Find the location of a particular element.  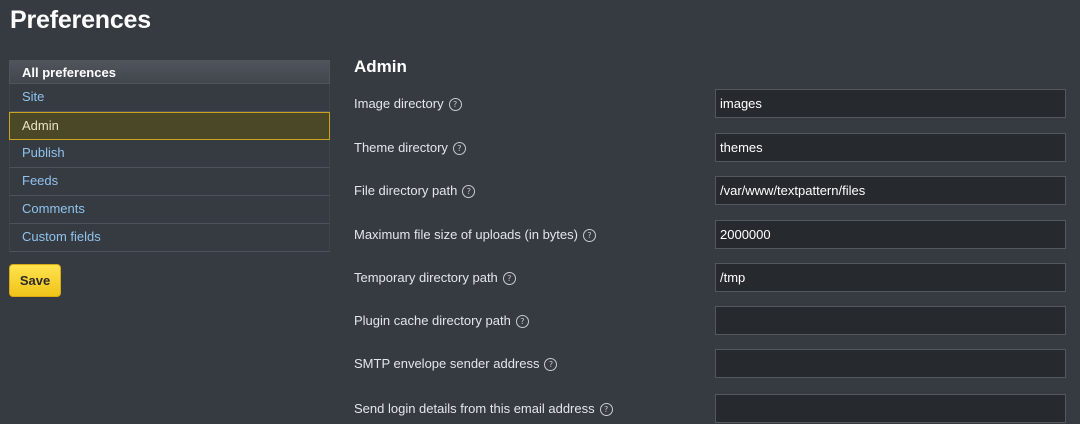

image-directory-input is located at coordinates (890, 103).